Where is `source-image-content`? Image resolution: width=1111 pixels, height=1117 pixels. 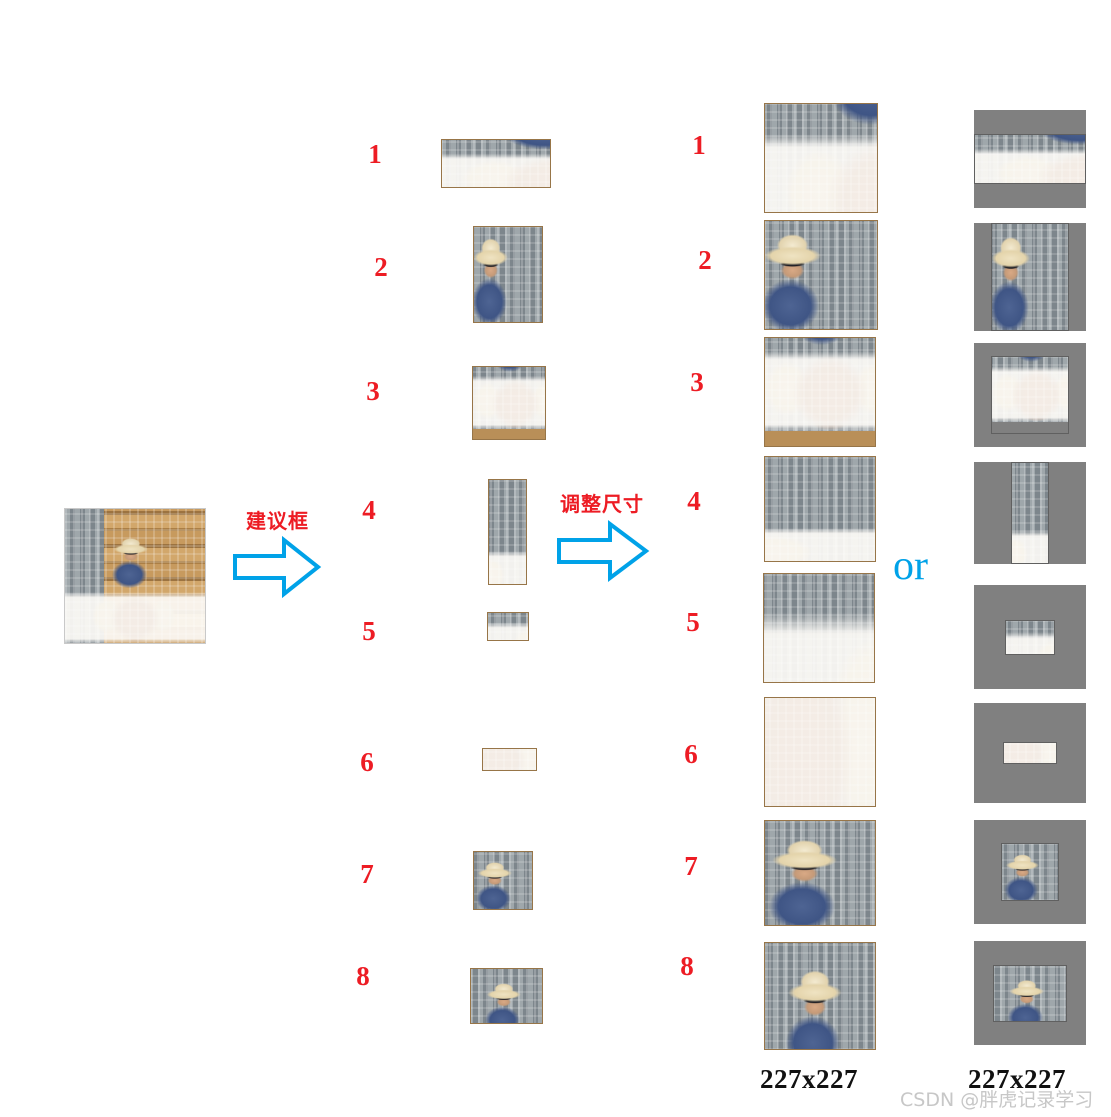 source-image-content is located at coordinates (135, 576).